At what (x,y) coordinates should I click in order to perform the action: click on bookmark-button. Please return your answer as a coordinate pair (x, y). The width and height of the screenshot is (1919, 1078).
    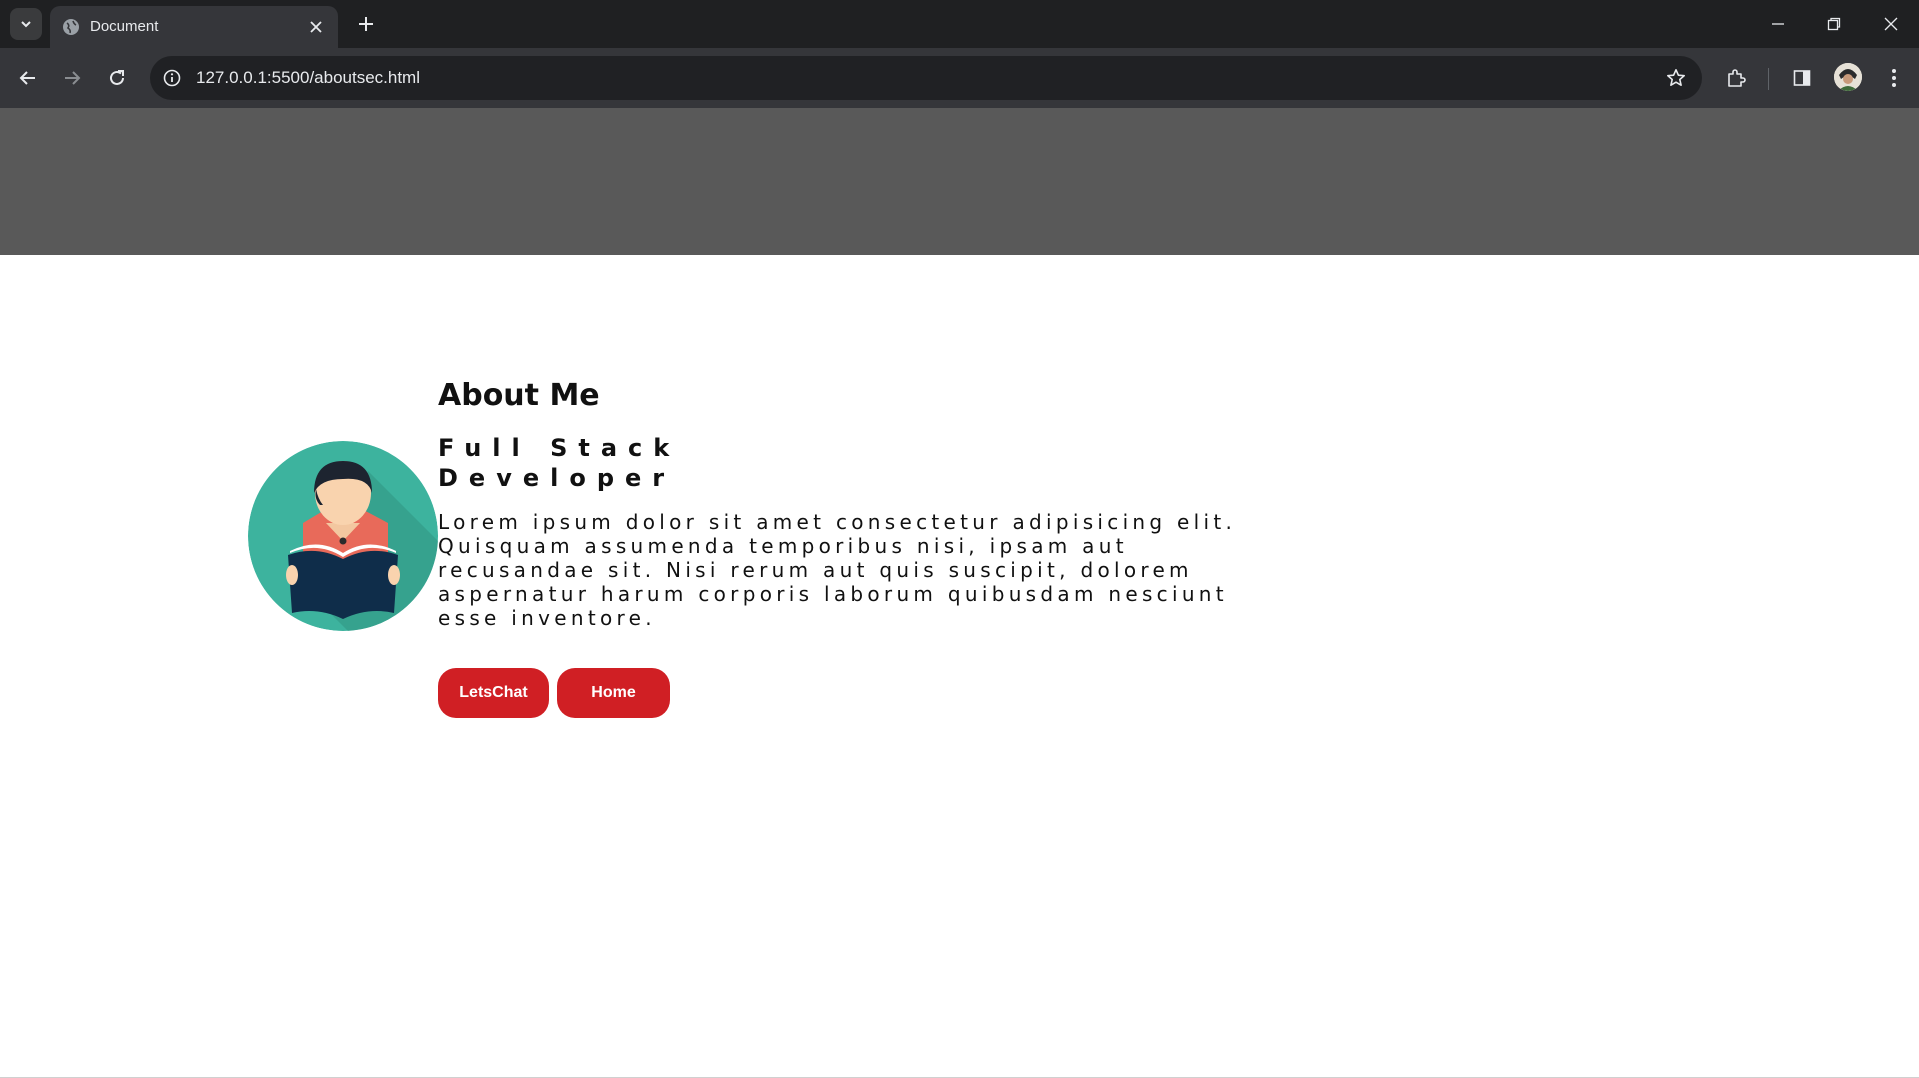
    Looking at the image, I should click on (1676, 78).